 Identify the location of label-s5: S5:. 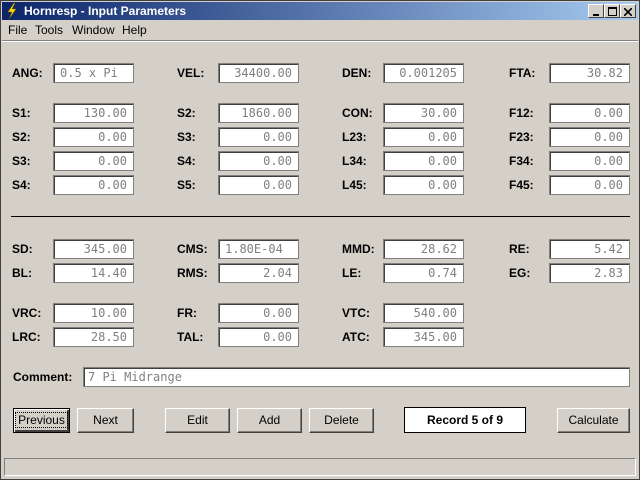
(186, 185).